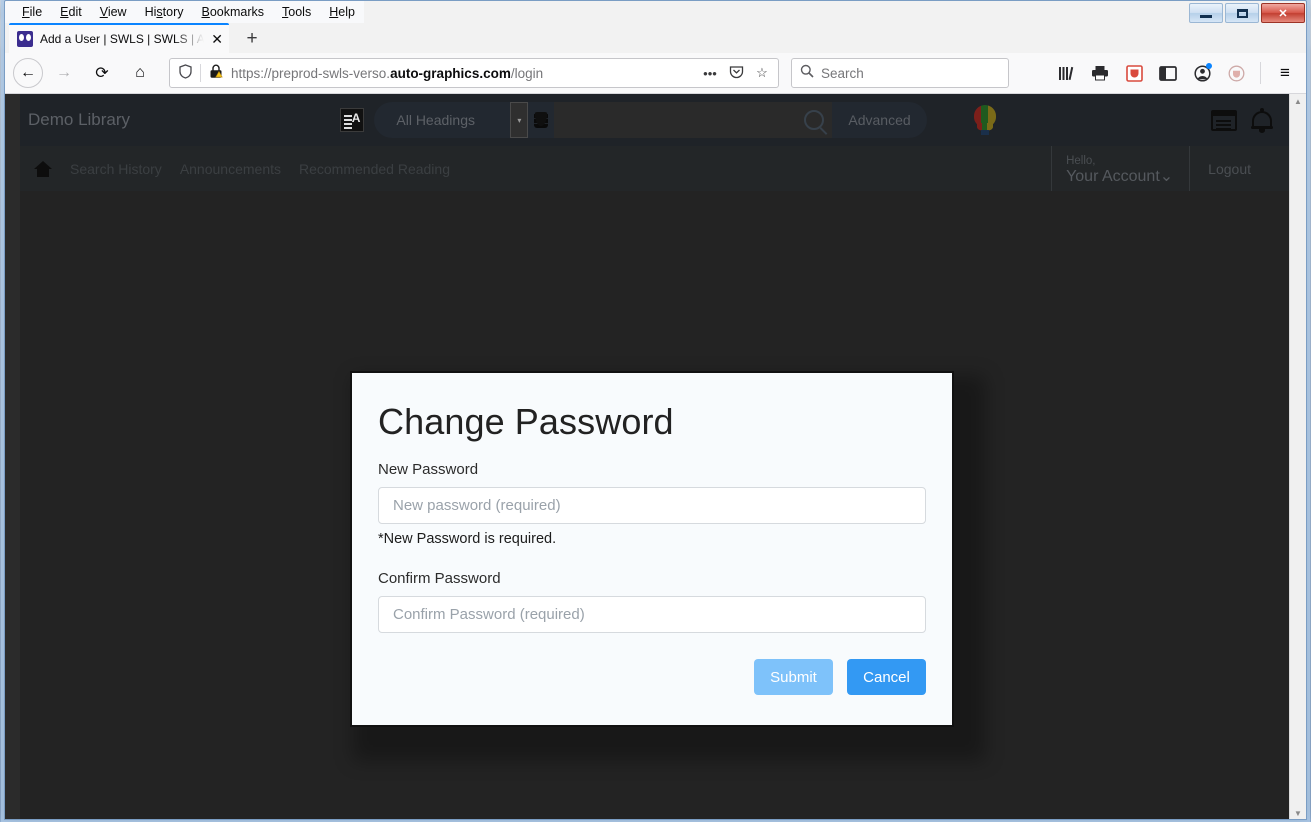  I want to click on logout-area: Logout, so click(1240, 168).